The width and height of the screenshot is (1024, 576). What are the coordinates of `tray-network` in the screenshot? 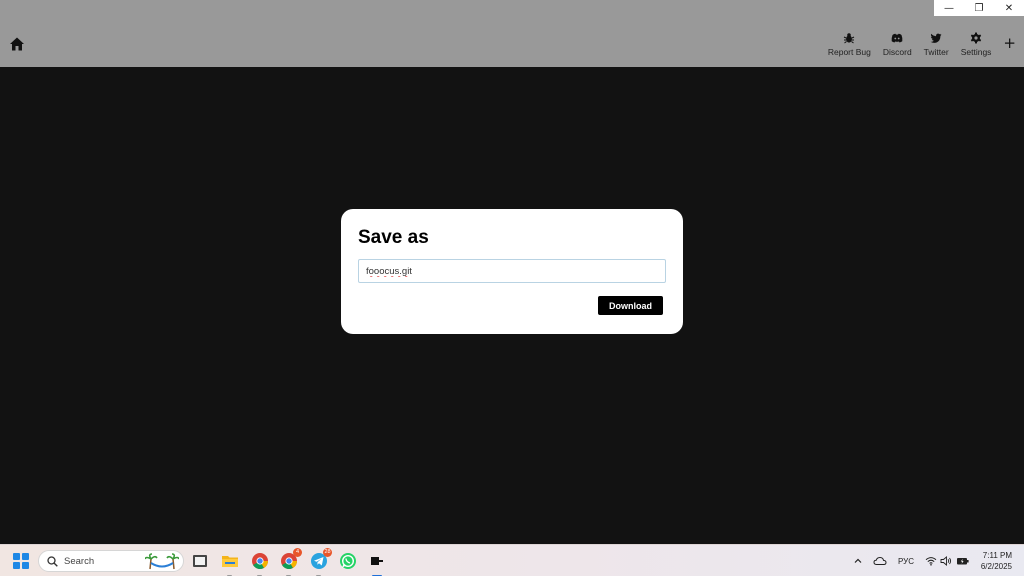 It's located at (931, 560).